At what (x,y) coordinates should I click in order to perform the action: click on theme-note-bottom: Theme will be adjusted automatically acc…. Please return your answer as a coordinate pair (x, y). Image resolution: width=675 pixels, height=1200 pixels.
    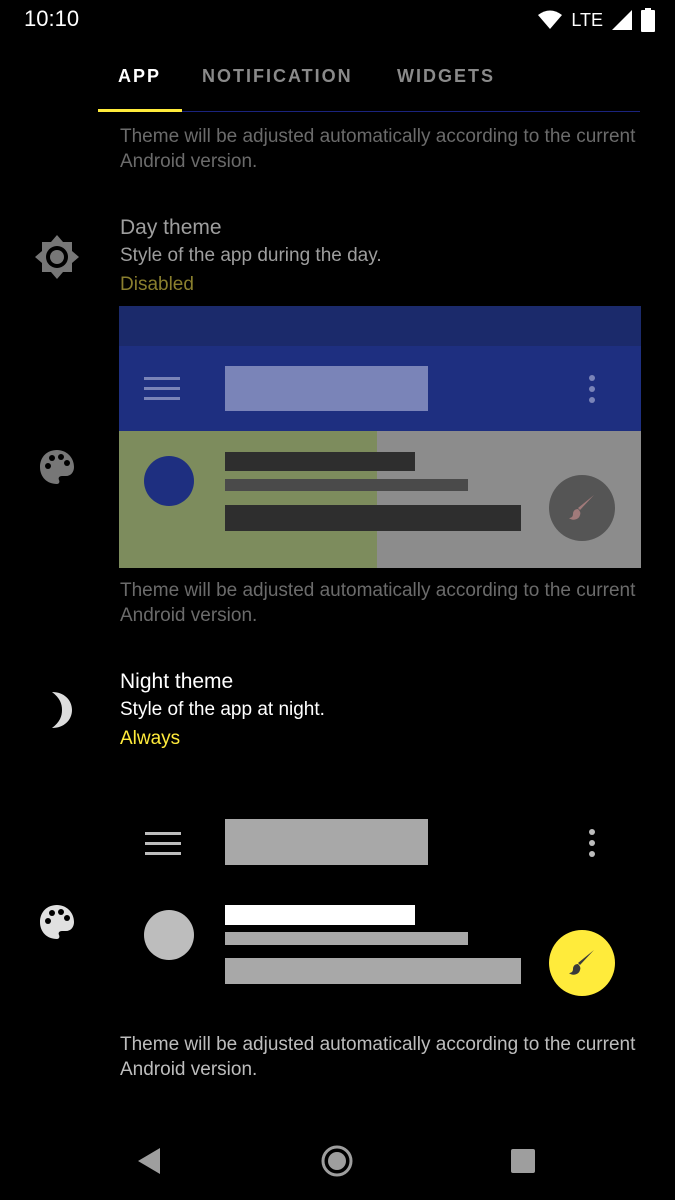
    Looking at the image, I should click on (378, 1057).